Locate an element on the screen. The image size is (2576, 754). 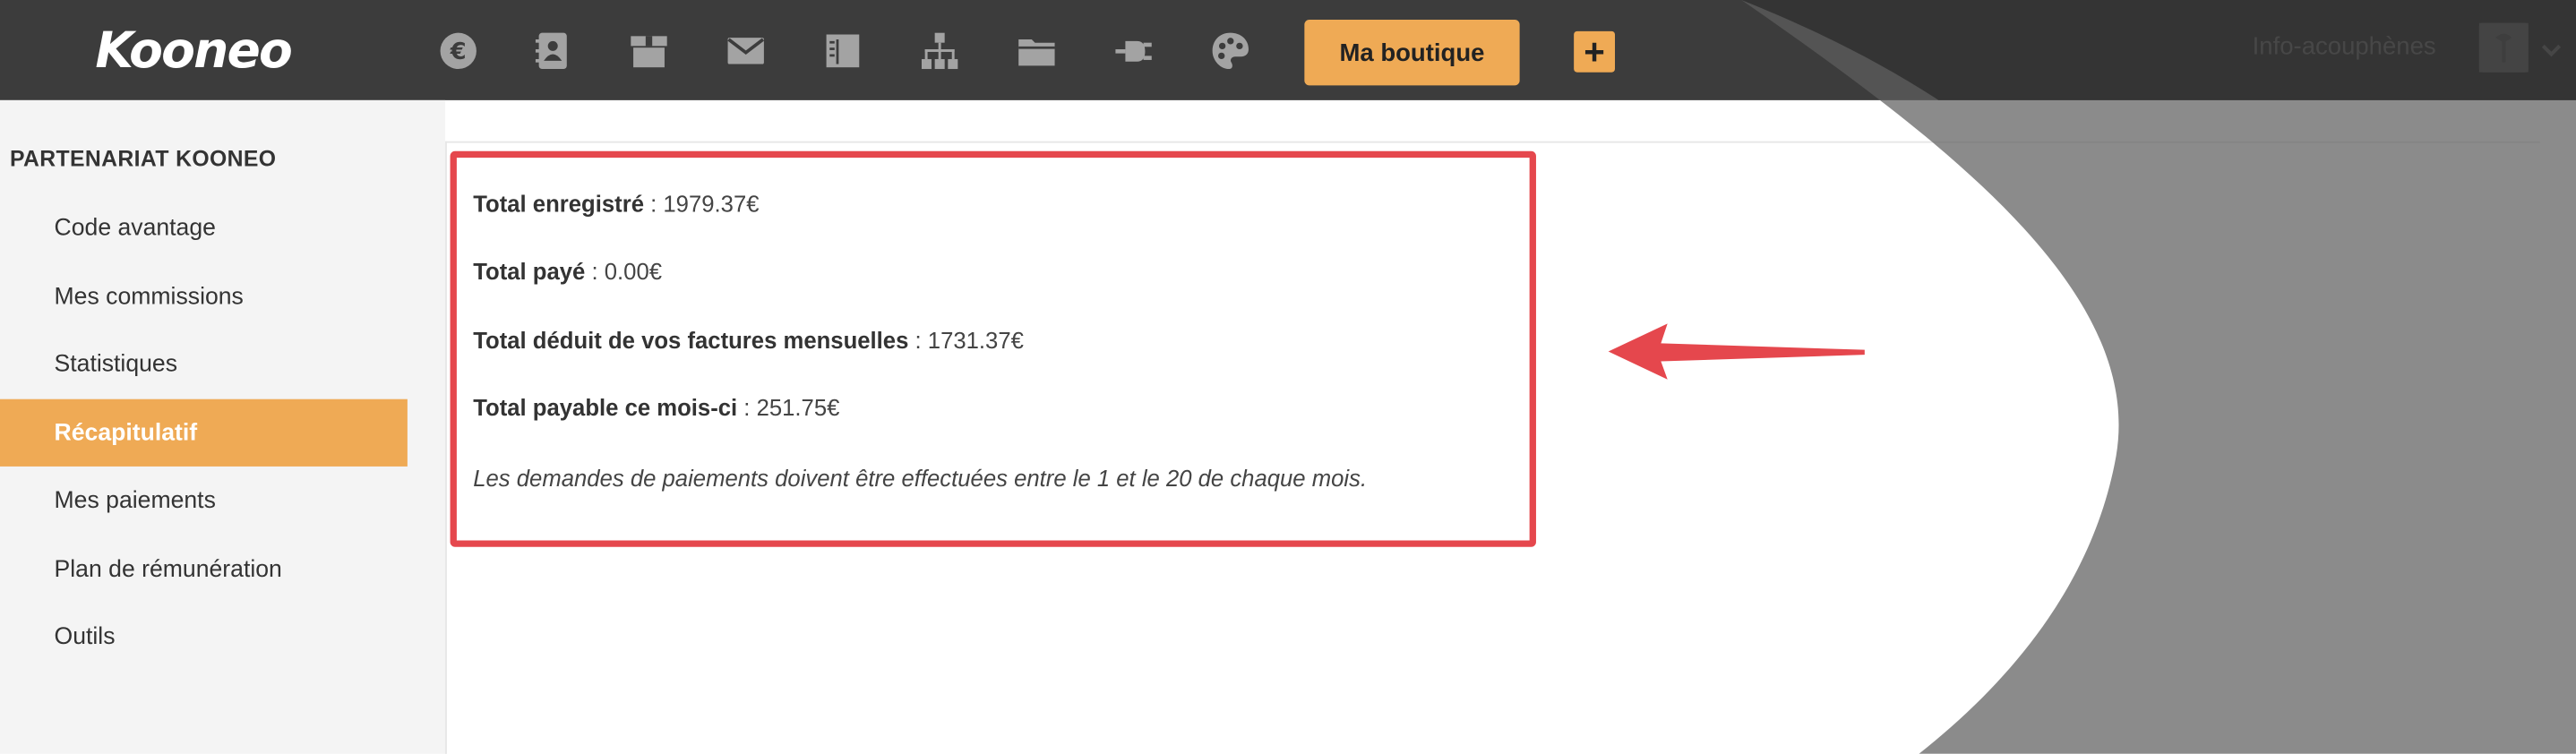
sidebar-item-label: Outils is located at coordinates (85, 636).